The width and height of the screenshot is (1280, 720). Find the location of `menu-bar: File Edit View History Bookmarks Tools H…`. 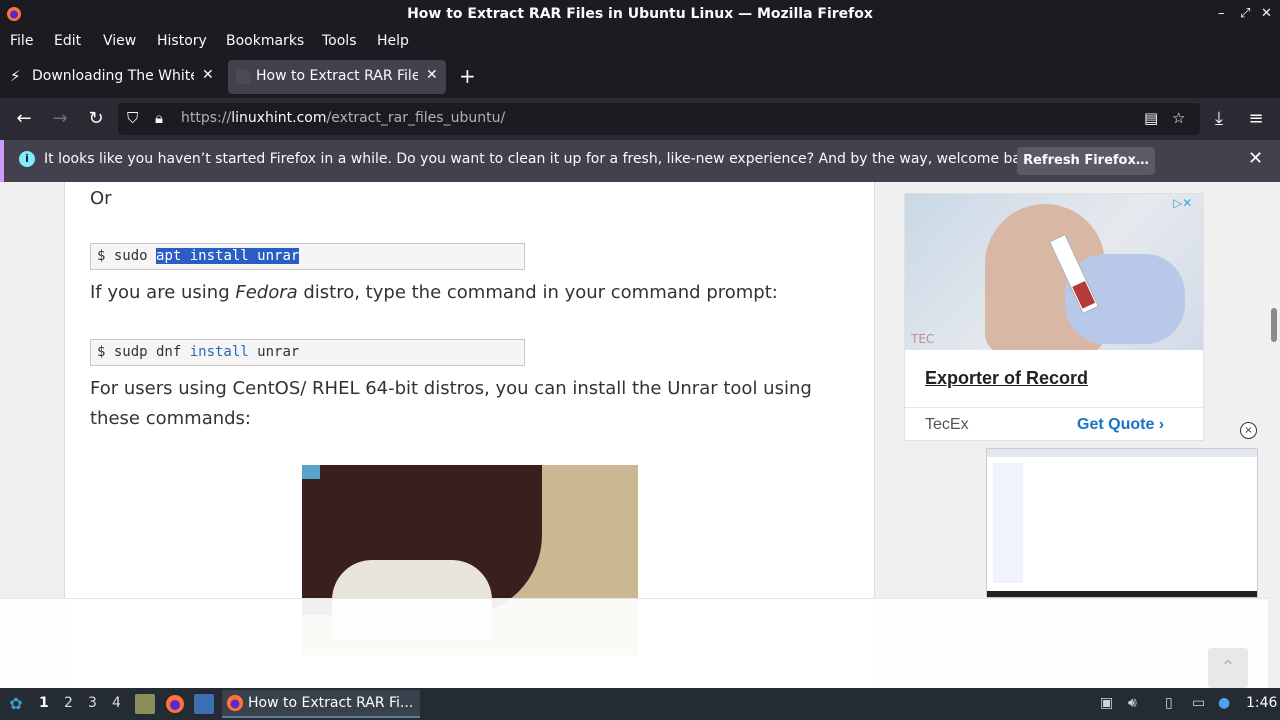

menu-bar: File Edit View History Bookmarks Tools H… is located at coordinates (640, 41).